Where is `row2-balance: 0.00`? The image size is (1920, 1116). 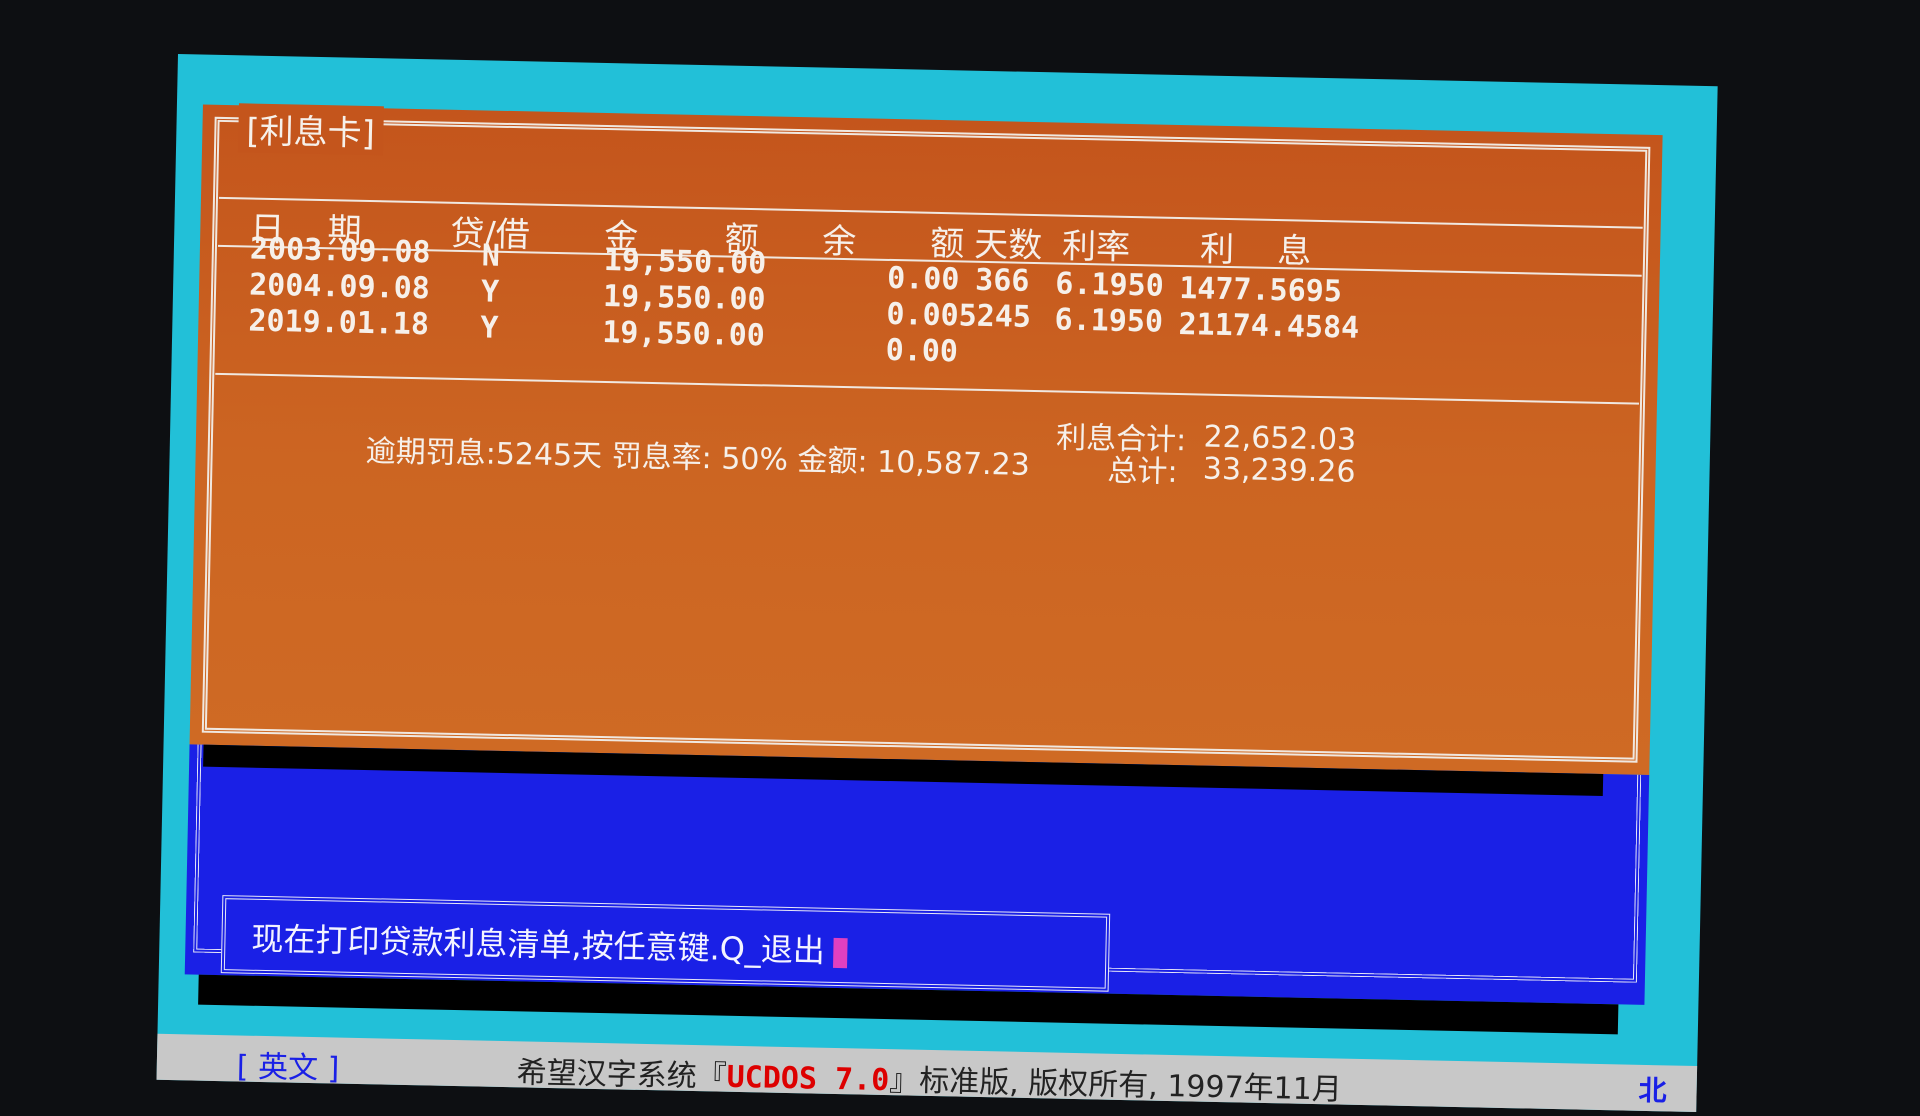
row2-balance: 0.00 is located at coordinates (923, 315).